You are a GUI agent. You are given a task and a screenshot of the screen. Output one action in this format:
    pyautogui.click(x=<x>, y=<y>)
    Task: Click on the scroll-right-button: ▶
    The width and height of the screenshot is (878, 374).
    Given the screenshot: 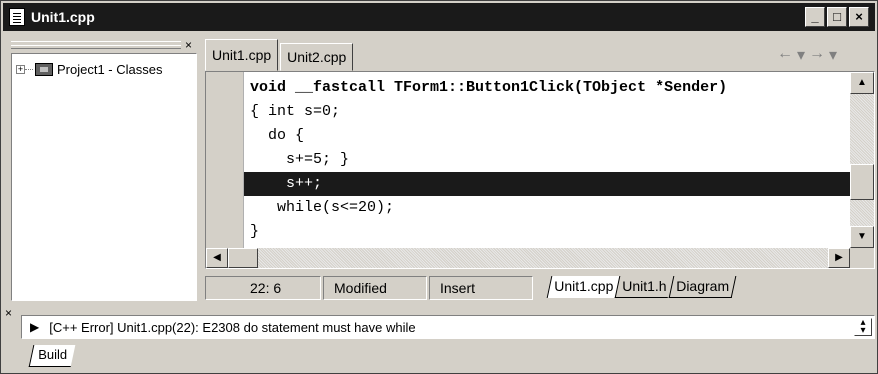 What is the action you would take?
    pyautogui.click(x=839, y=258)
    